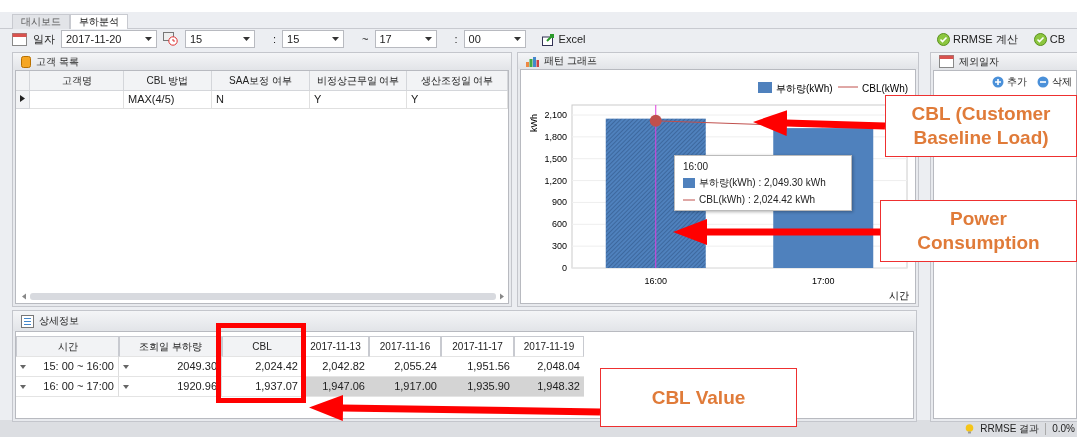 The image size is (1077, 437). I want to click on data-point, so click(655, 121).